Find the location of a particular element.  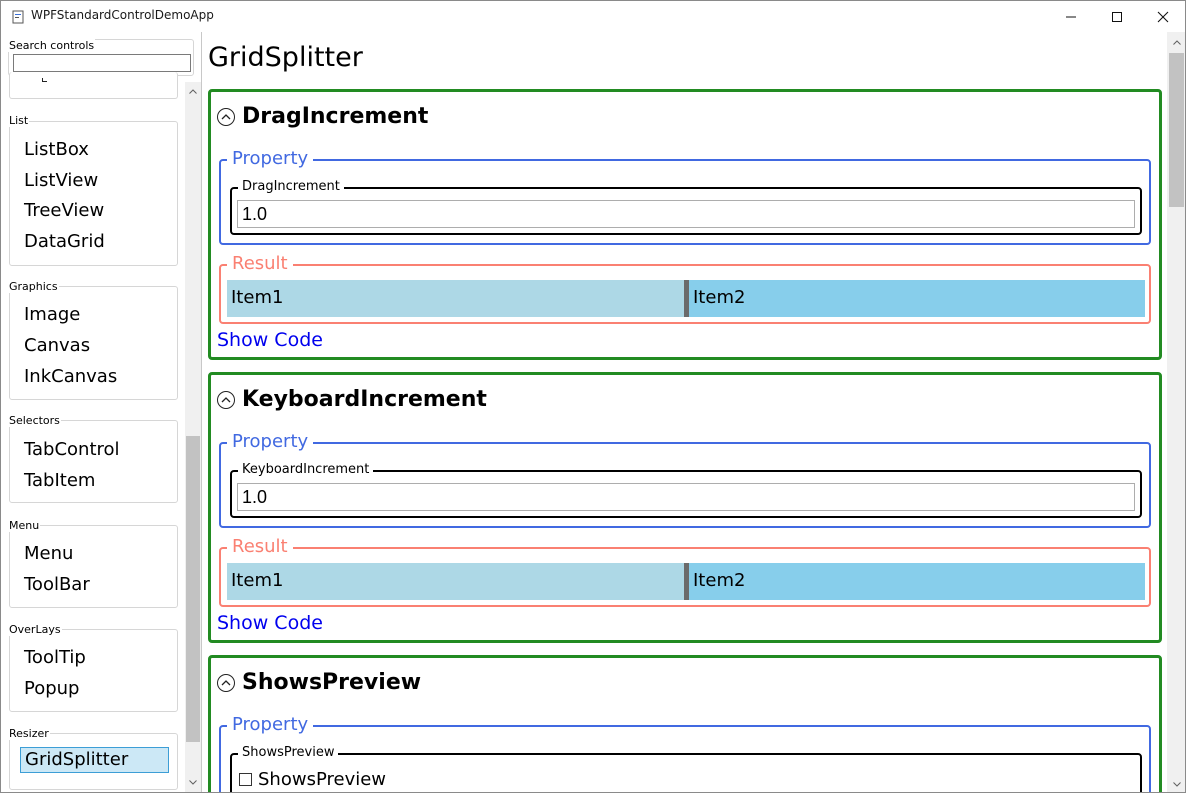

section-header: ShowsPreview is located at coordinates (319, 682).